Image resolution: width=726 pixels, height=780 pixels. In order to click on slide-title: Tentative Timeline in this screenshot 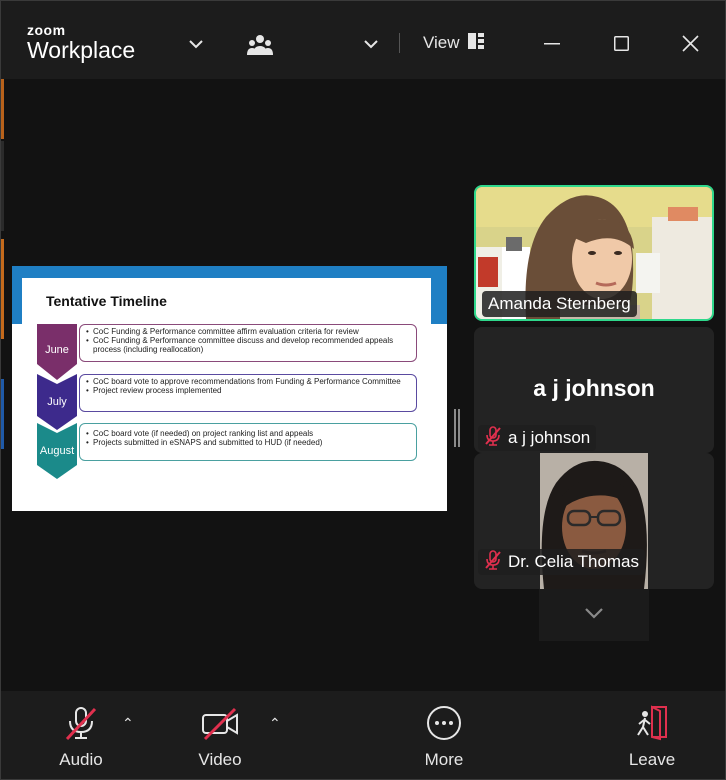, I will do `click(106, 301)`.